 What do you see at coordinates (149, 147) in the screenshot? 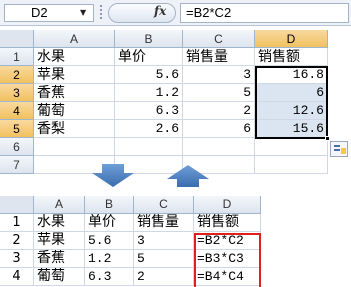
I see `cell-b6` at bounding box center [149, 147].